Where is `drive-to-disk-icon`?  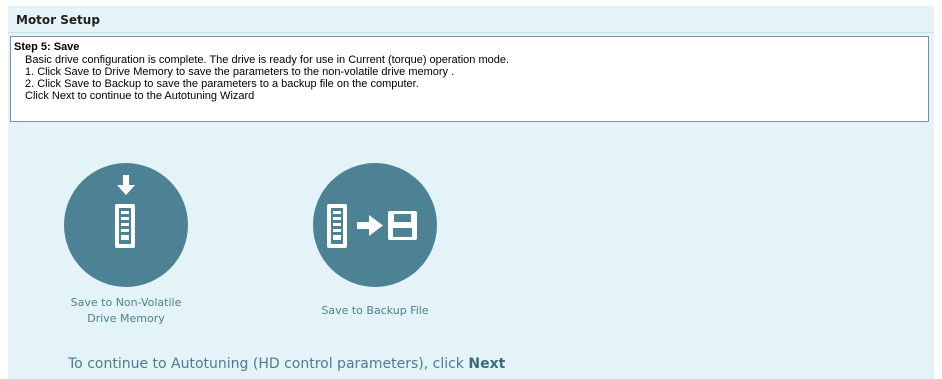
drive-to-disk-icon is located at coordinates (372, 226).